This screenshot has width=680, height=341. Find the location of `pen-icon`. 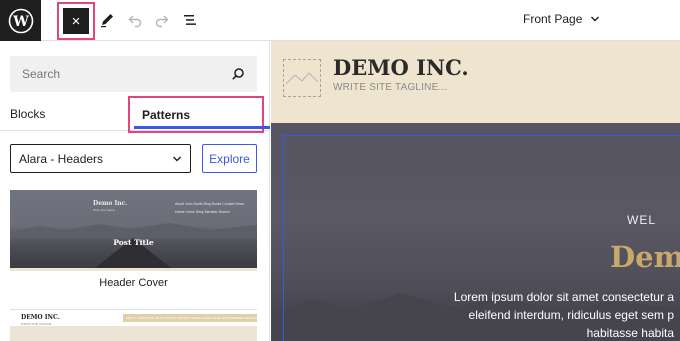

pen-icon is located at coordinates (107, 21).